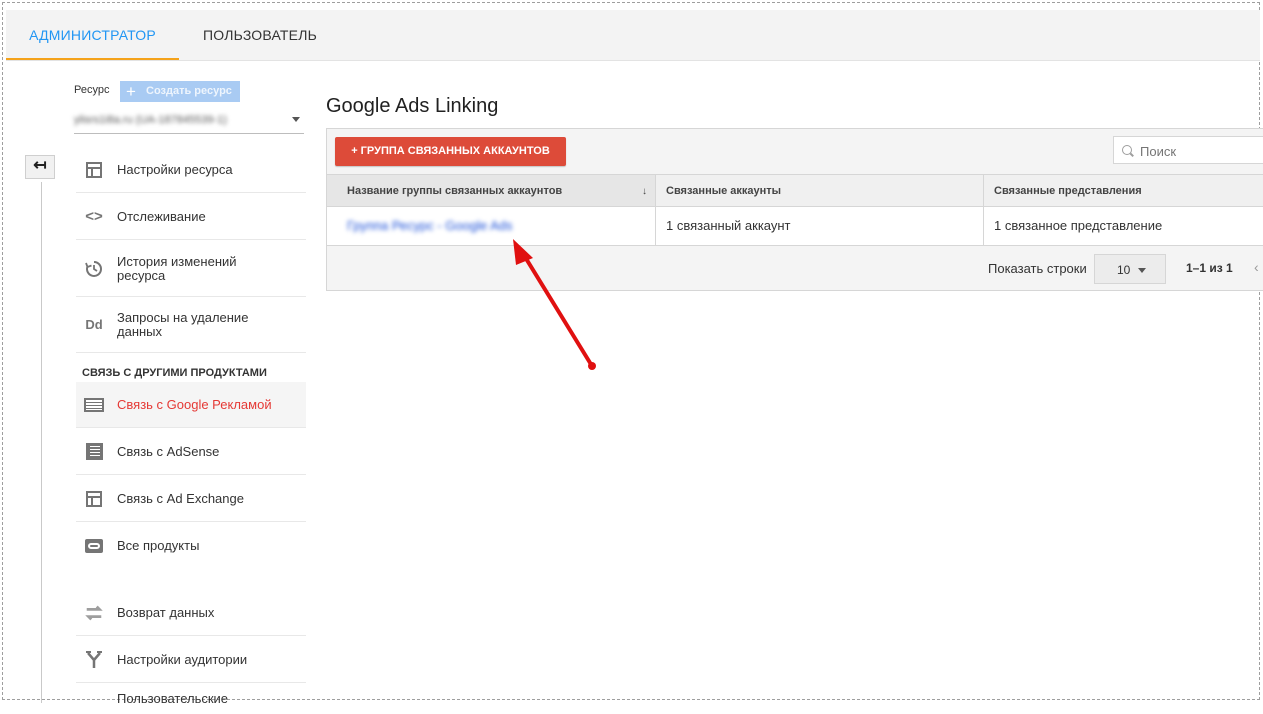 This screenshot has height=714, width=1263. I want to click on sidebar-item-custom: Пользовательские, so click(191, 699).